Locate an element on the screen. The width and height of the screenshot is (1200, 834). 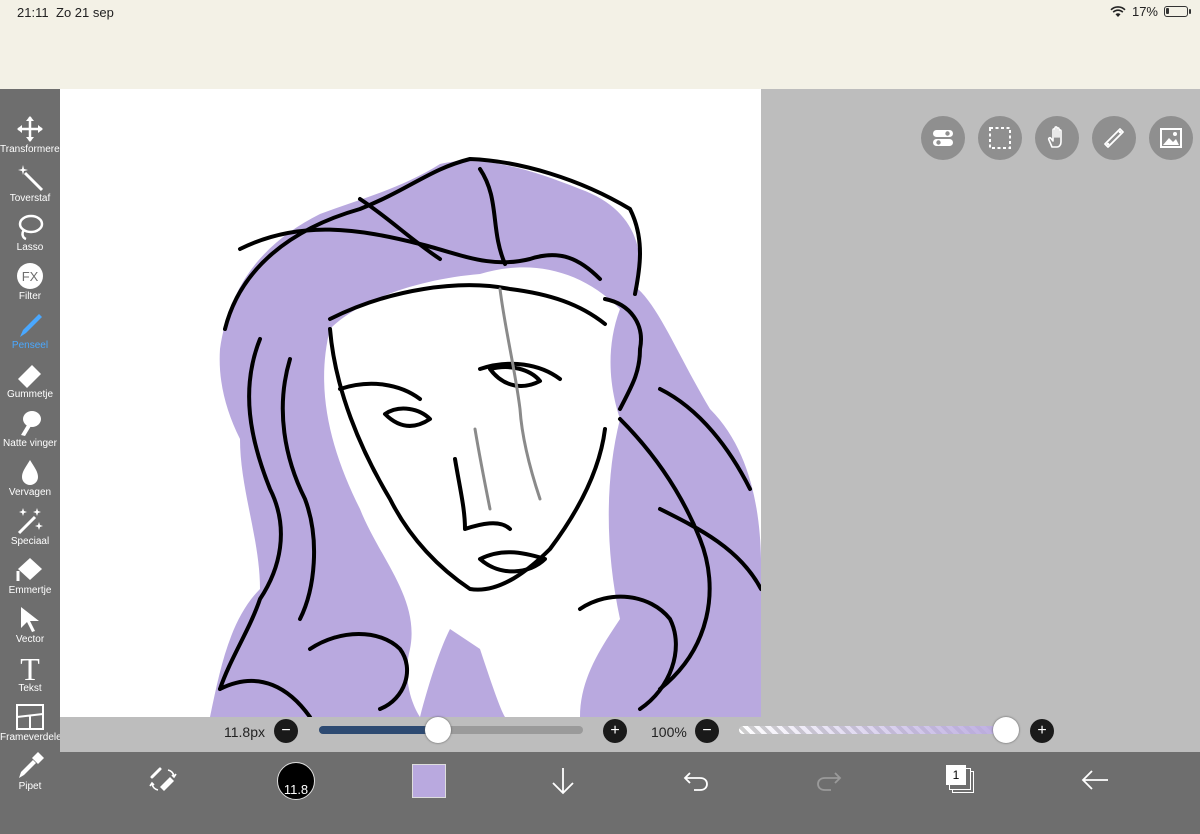
tool-penseel: Penseel is located at coordinates (30, 330).